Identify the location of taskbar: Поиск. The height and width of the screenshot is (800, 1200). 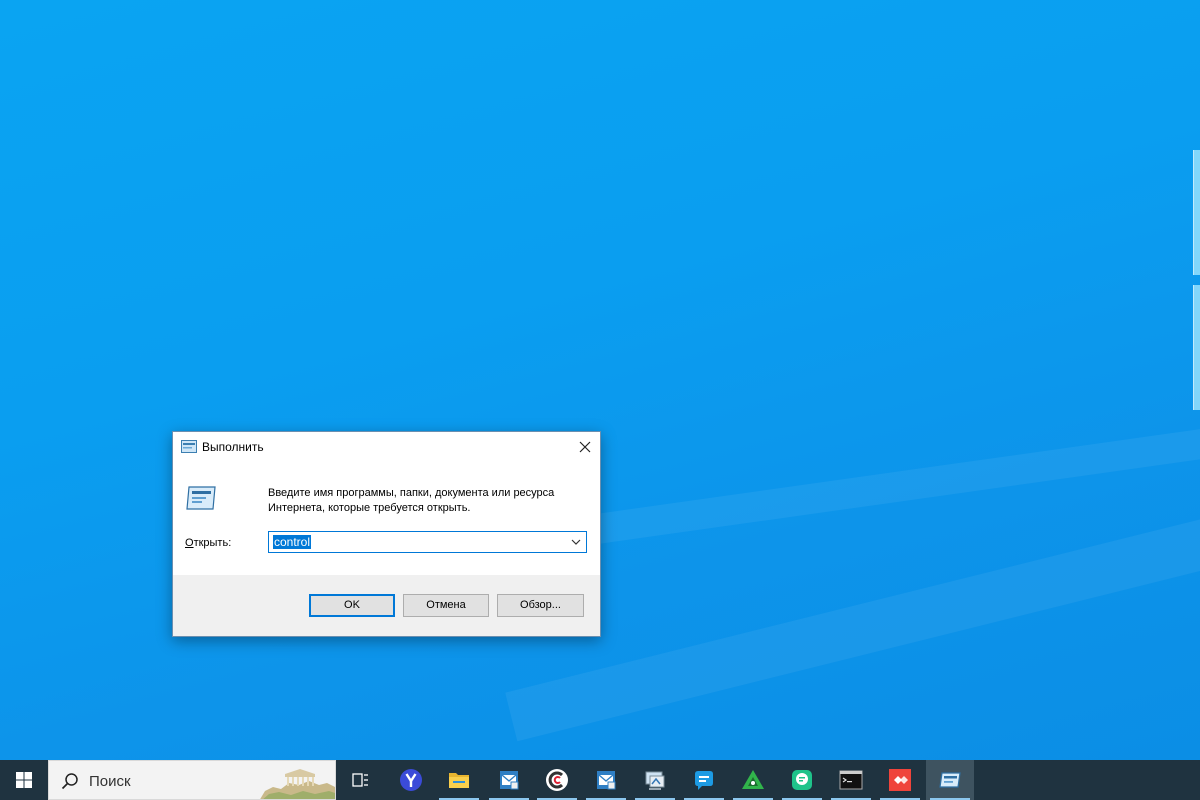
(600, 780).